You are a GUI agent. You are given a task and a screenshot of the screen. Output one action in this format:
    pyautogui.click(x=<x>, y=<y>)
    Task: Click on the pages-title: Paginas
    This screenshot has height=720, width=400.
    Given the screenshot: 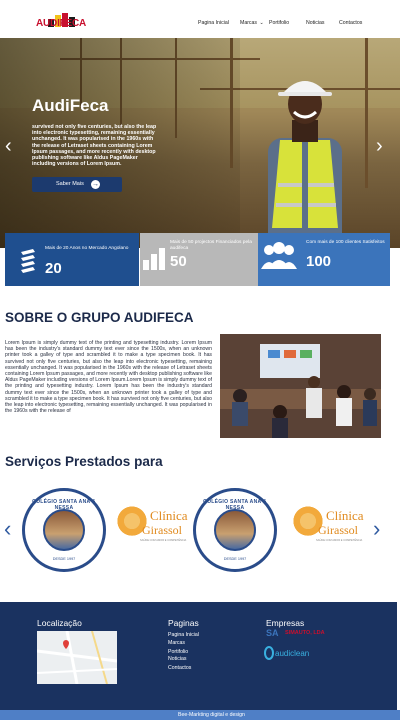 What is the action you would take?
    pyautogui.click(x=183, y=623)
    